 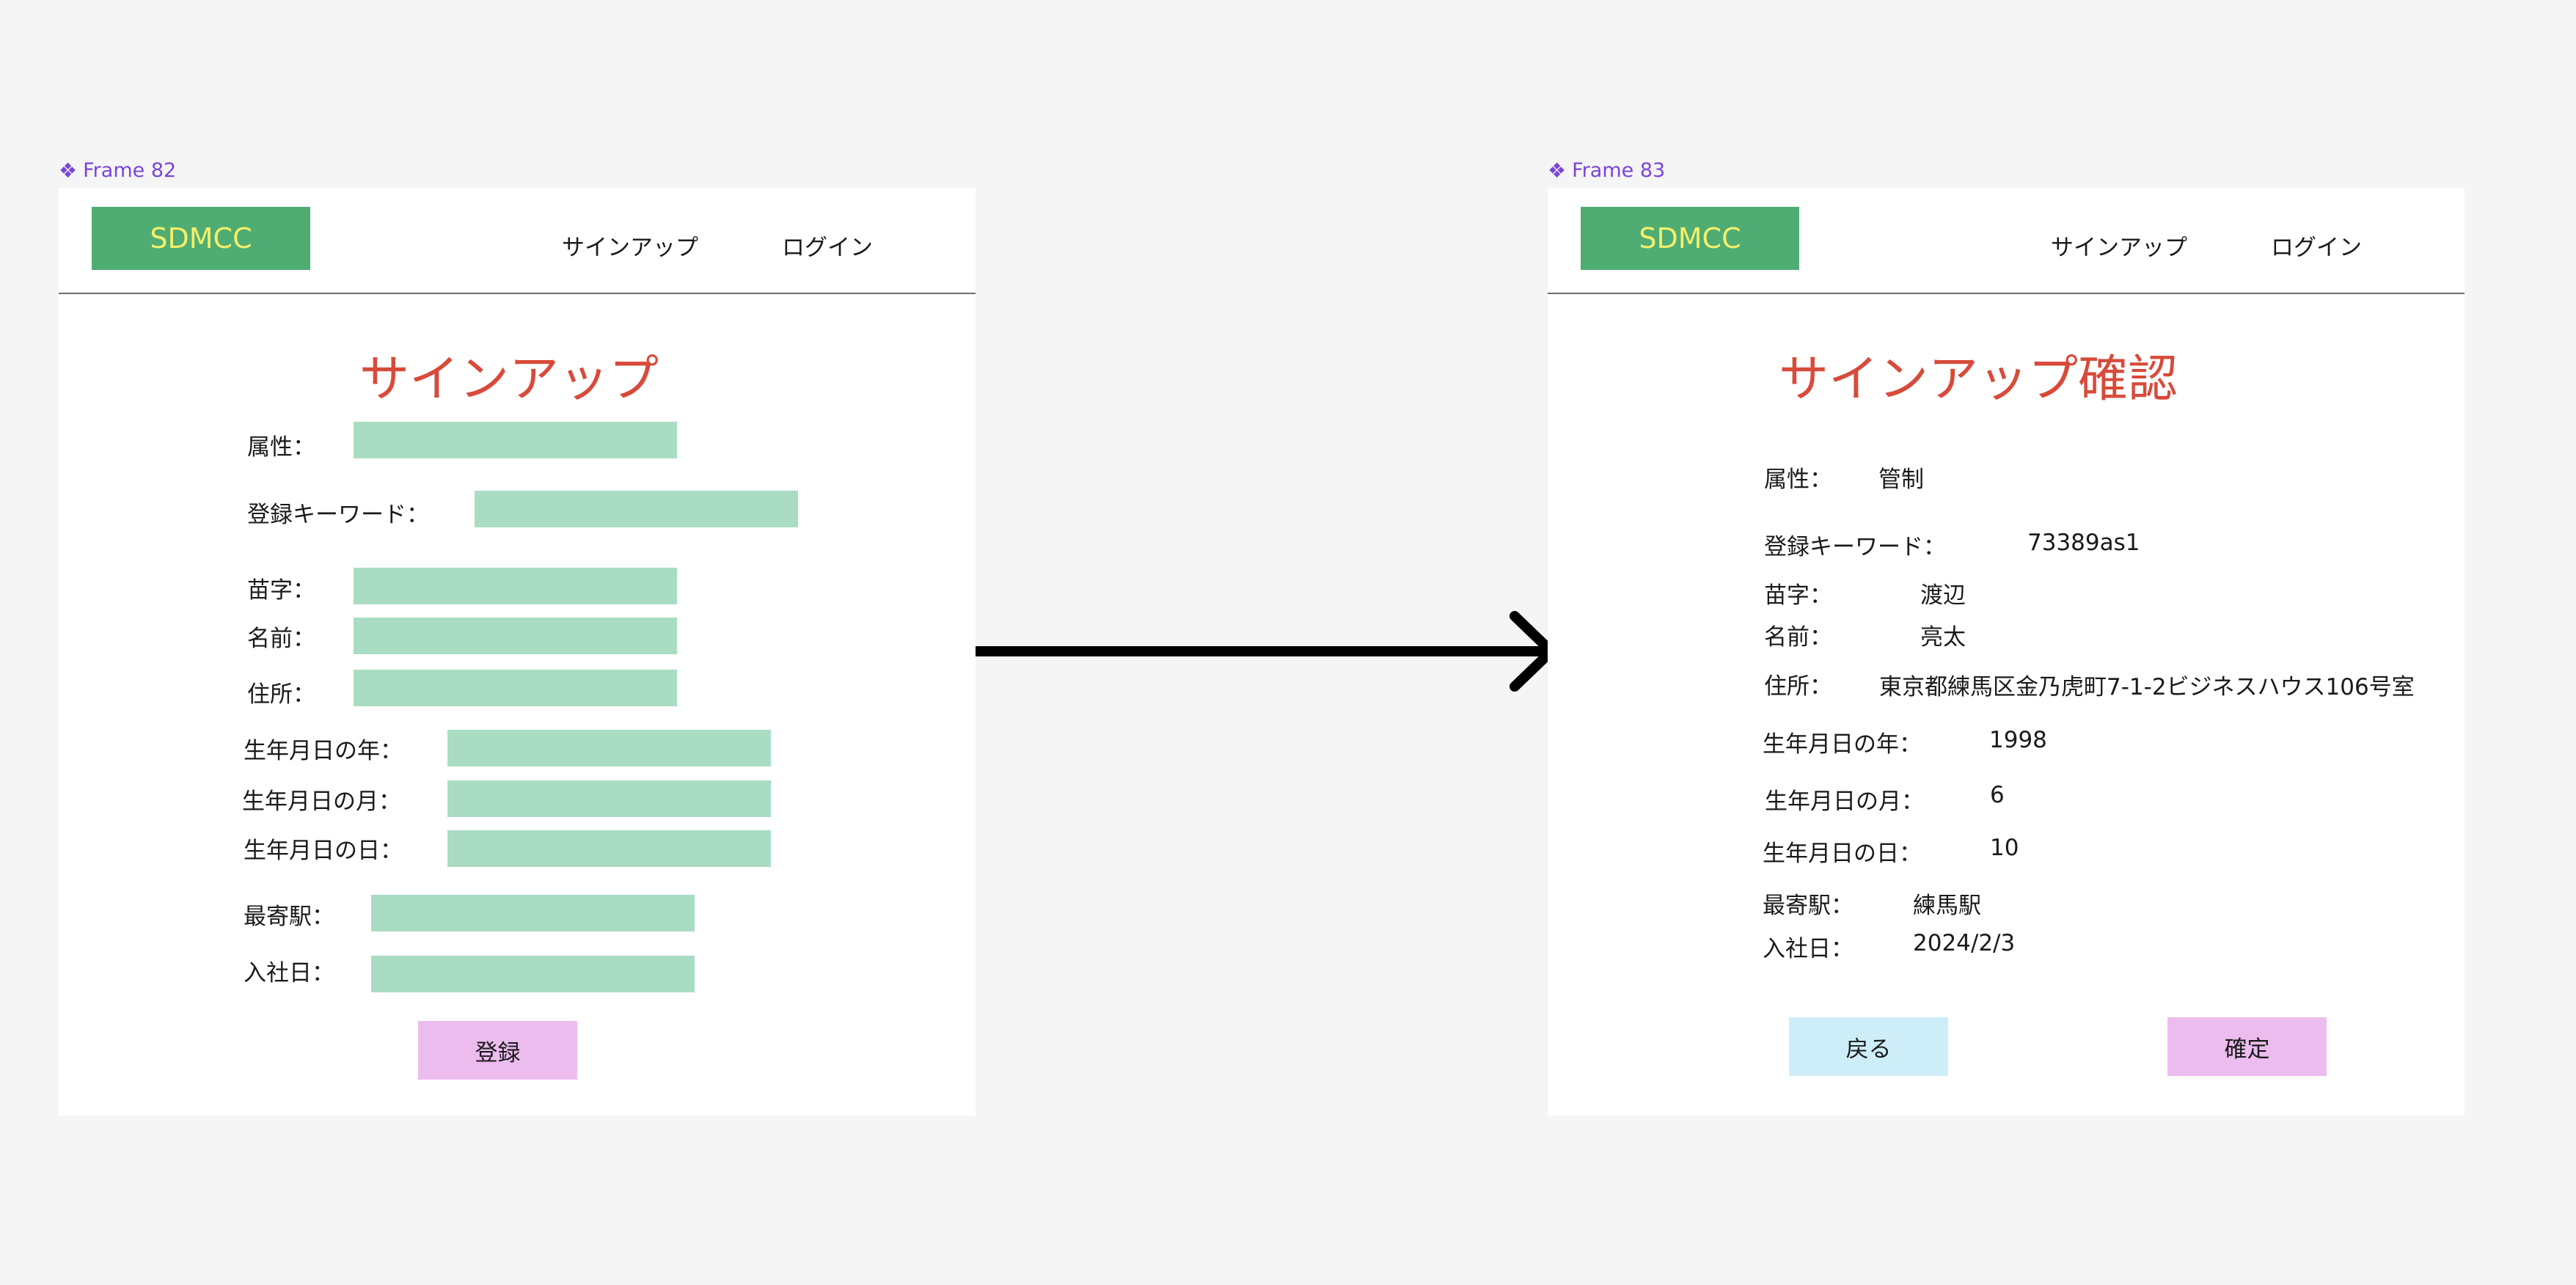 I want to click on birth-month-input, so click(x=609, y=798).